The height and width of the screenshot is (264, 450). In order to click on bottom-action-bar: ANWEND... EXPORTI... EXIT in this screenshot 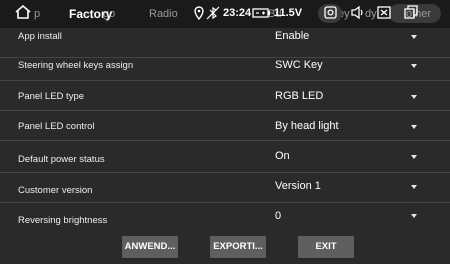, I will do `click(225, 248)`.